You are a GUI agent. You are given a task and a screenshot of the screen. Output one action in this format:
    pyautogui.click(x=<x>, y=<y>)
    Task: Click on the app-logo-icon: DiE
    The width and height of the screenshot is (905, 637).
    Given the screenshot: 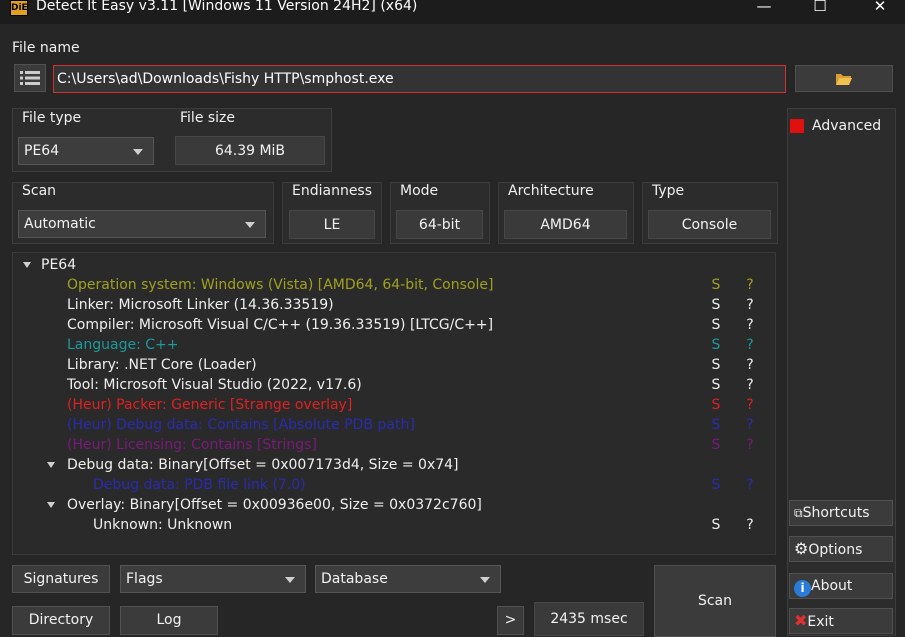 What is the action you would take?
    pyautogui.click(x=19, y=8)
    